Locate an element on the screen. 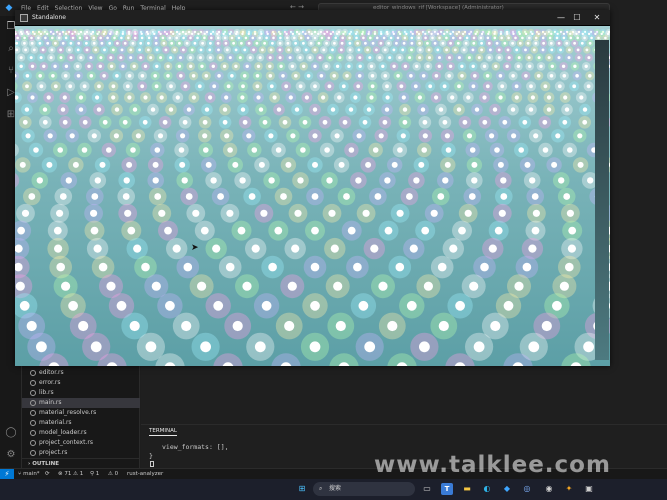 Image resolution: width=667 pixels, height=500 pixels. standalone-titlebar: Standalone — ☐ ✕ is located at coordinates (312, 18).